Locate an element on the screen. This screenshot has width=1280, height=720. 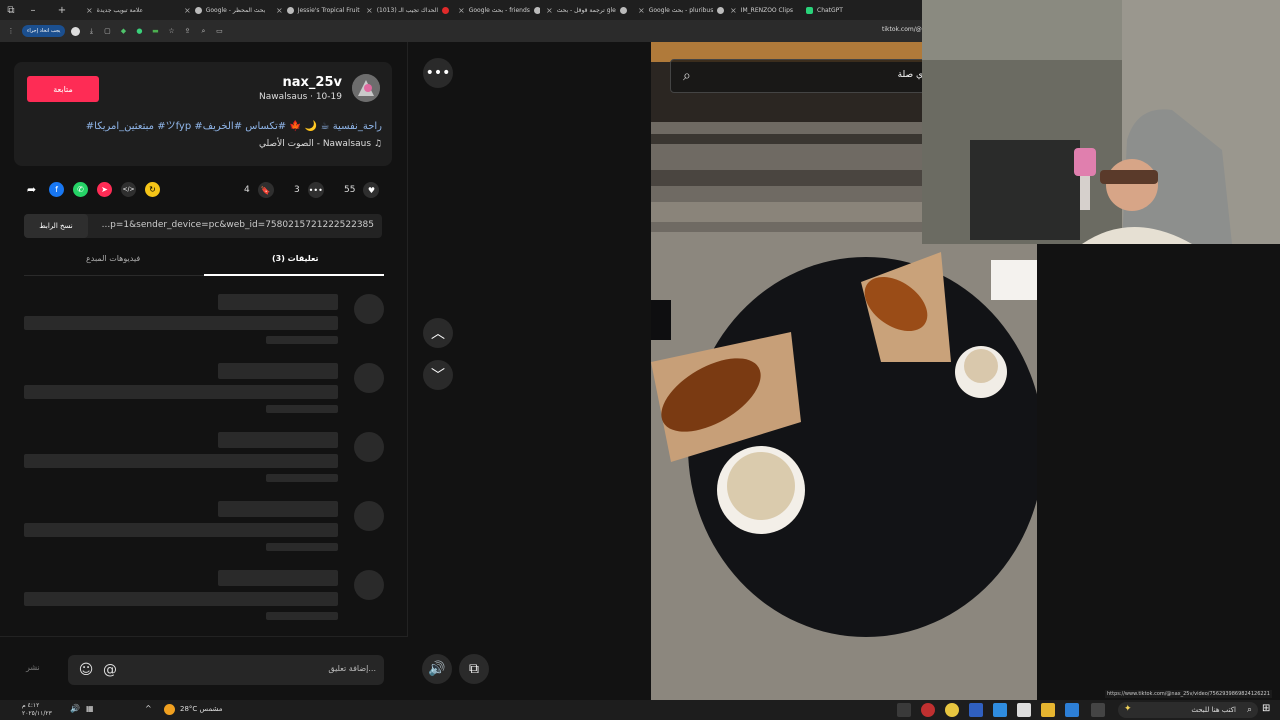
facebook-icon: f is located at coordinates (56, 189).